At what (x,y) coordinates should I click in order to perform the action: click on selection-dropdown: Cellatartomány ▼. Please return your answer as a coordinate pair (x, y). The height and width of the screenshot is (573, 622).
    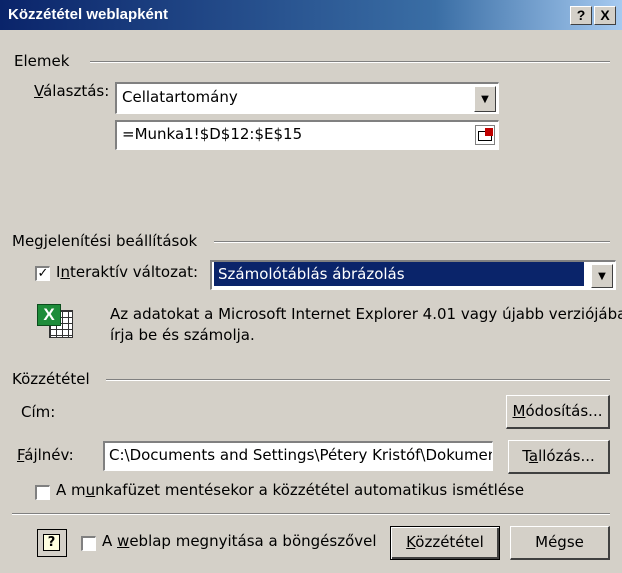
    Looking at the image, I should click on (307, 98).